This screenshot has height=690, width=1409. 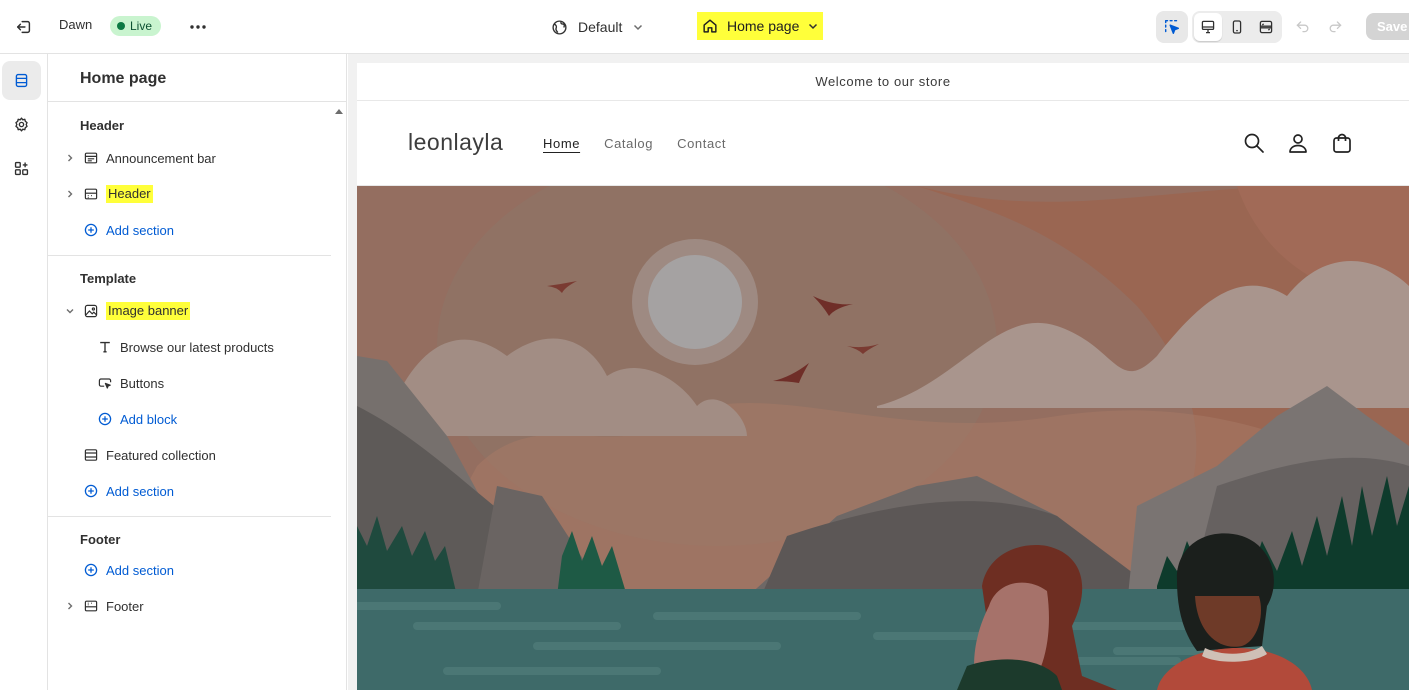 I want to click on section-announcement-bar: Announcement bar, so click(x=139, y=158).